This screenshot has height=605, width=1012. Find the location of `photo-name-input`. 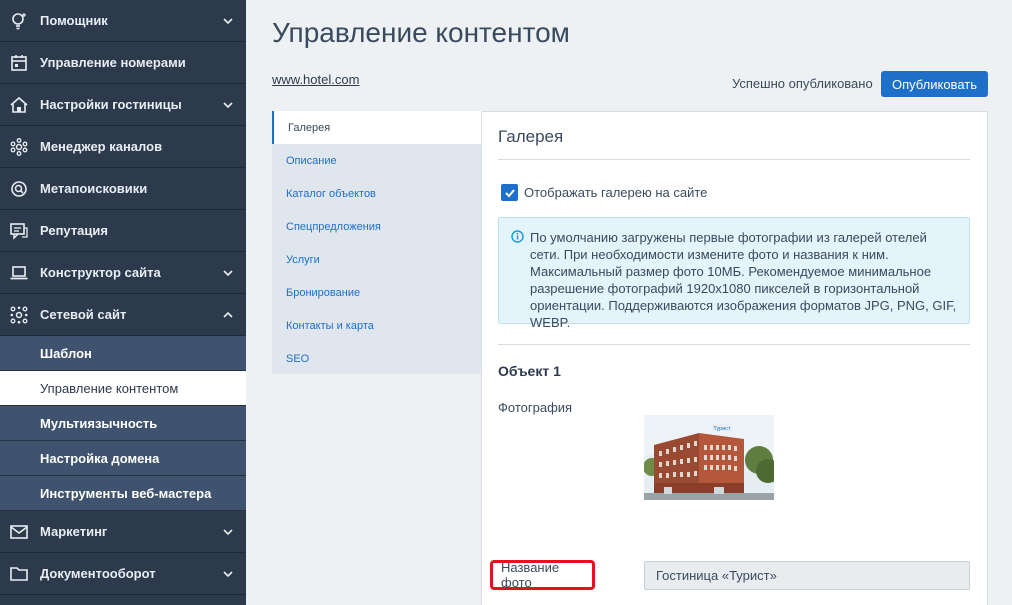

photo-name-input is located at coordinates (807, 575).